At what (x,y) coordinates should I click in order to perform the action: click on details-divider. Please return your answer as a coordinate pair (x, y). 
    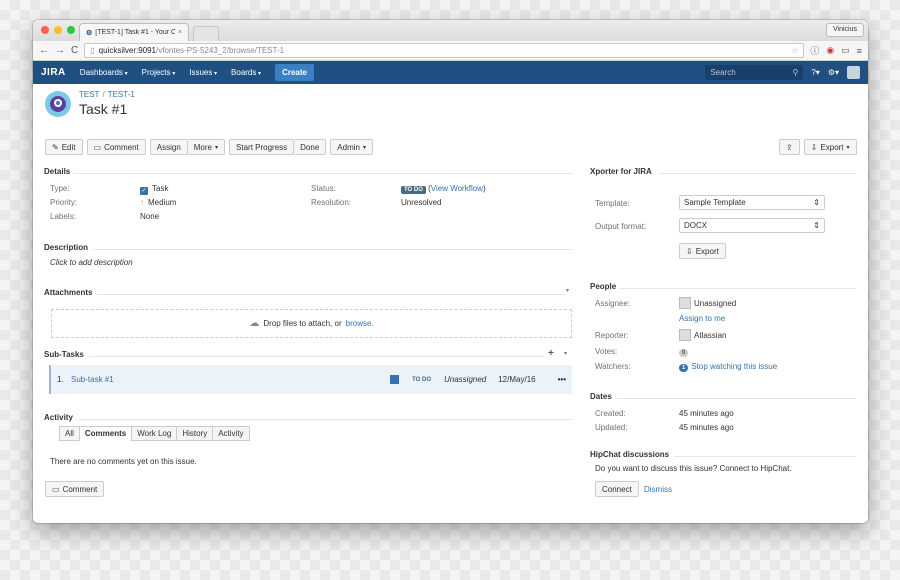
    Looking at the image, I should click on (323, 173).